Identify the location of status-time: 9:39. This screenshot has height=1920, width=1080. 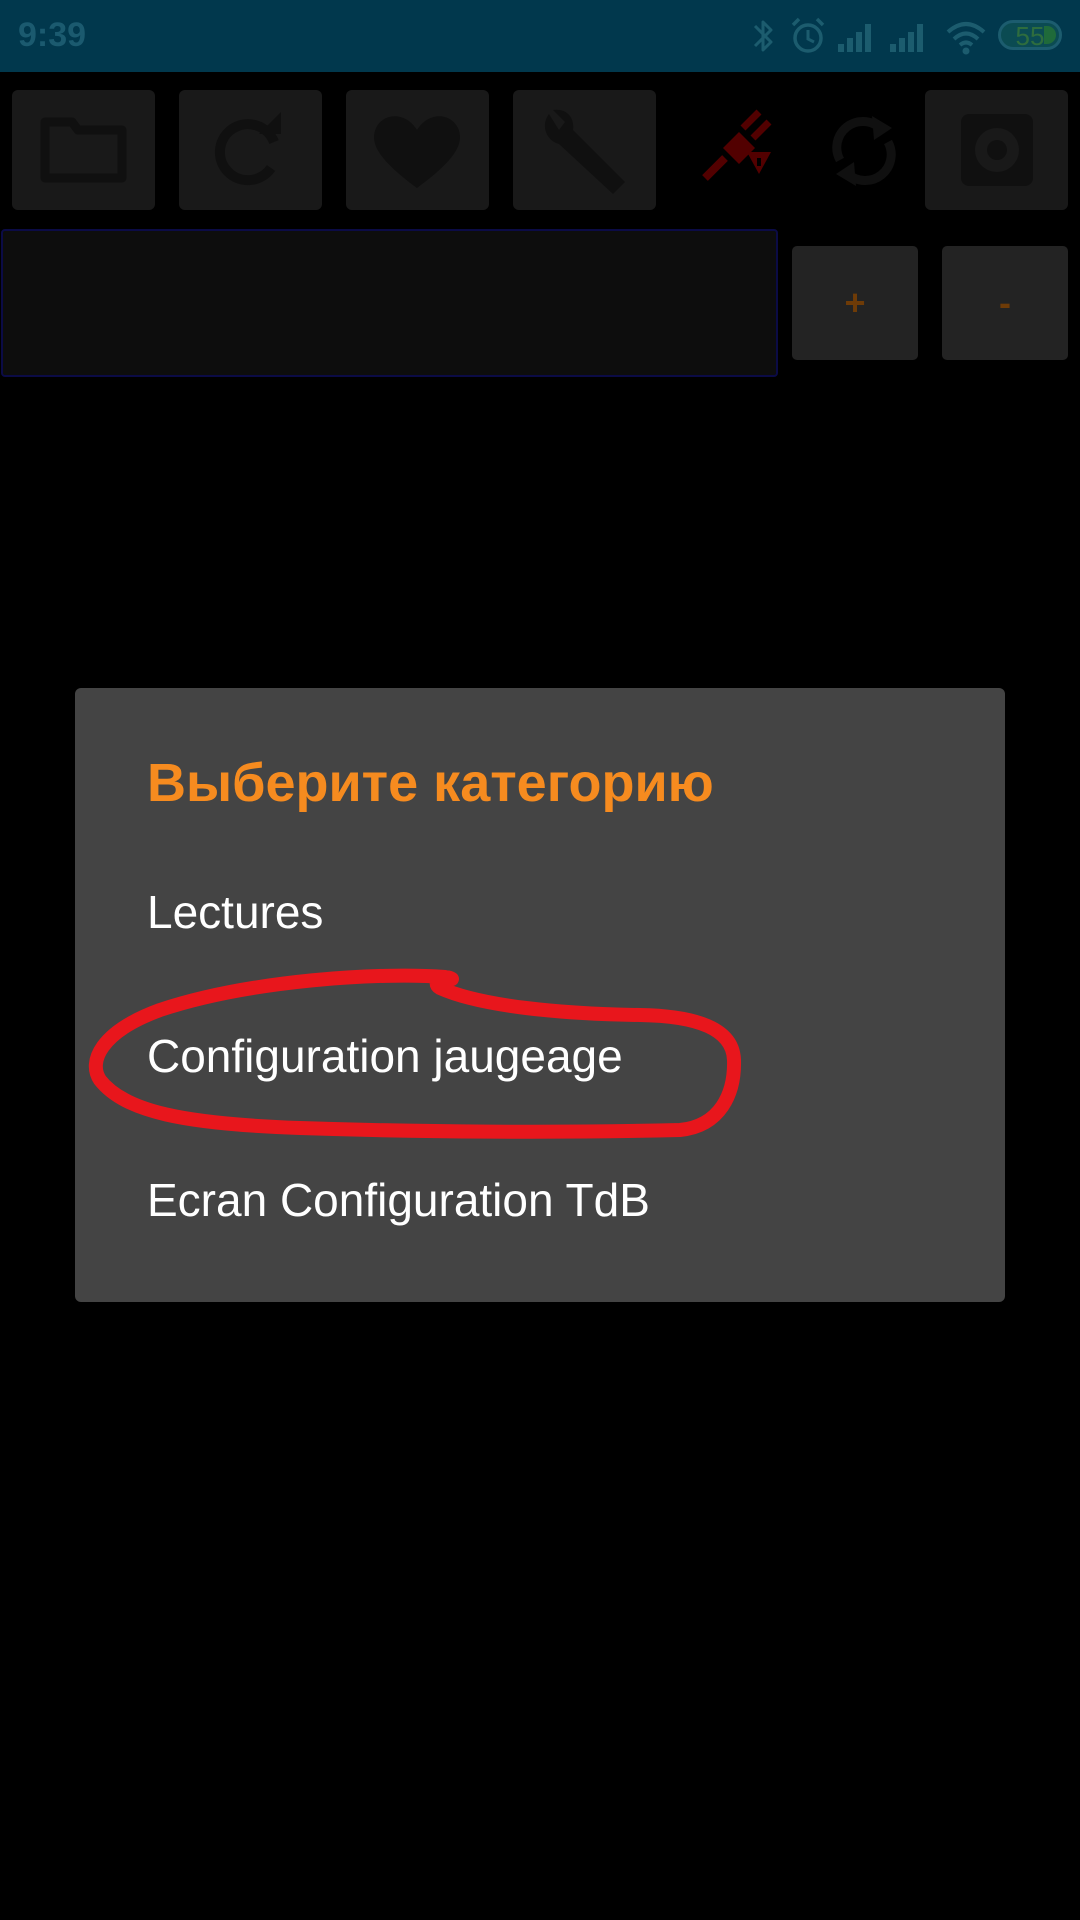
(52, 35).